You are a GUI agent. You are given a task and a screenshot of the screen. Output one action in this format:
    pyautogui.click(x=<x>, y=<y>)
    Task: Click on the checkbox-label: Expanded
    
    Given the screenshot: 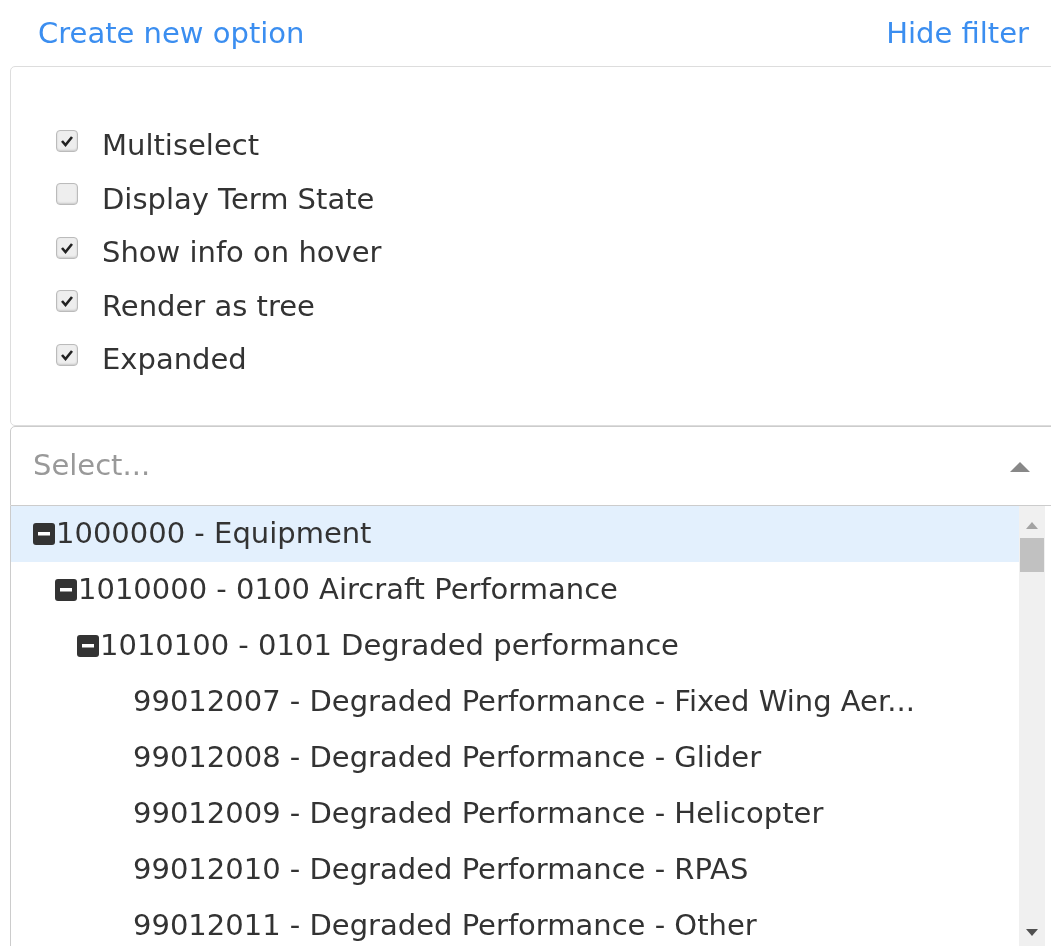 What is the action you would take?
    pyautogui.click(x=174, y=359)
    